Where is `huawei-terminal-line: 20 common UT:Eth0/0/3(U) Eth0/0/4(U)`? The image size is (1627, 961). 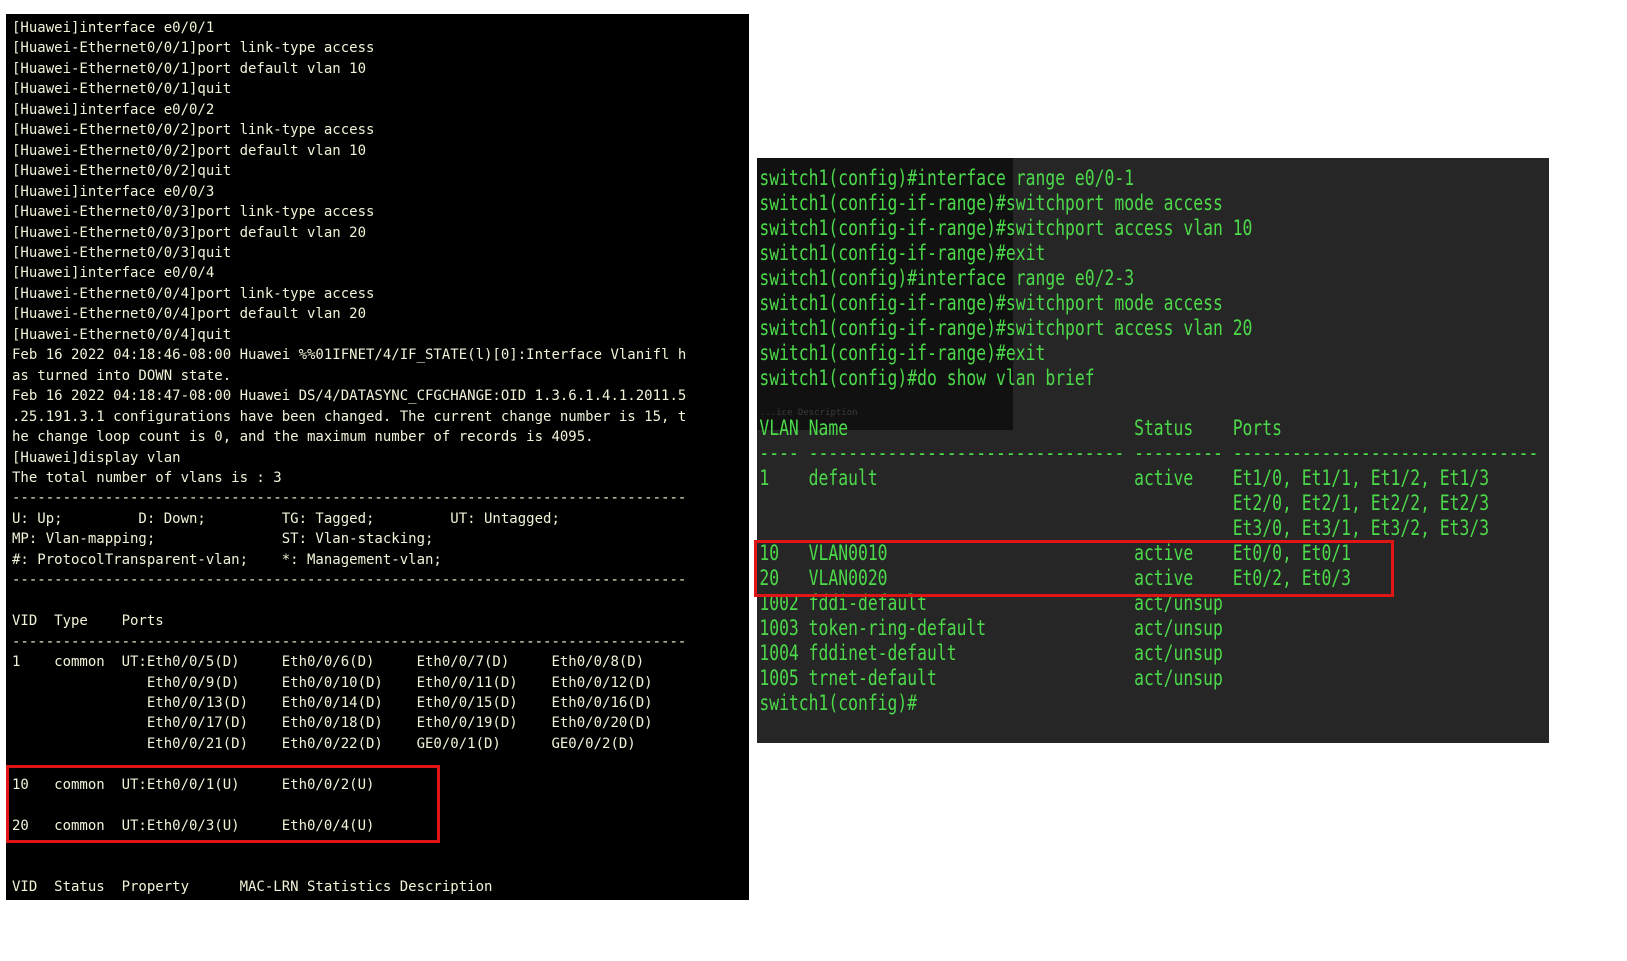
huawei-terminal-line: 20 common UT:Eth0/0/3(U) Eth0/0/4(U) is located at coordinates (193, 825).